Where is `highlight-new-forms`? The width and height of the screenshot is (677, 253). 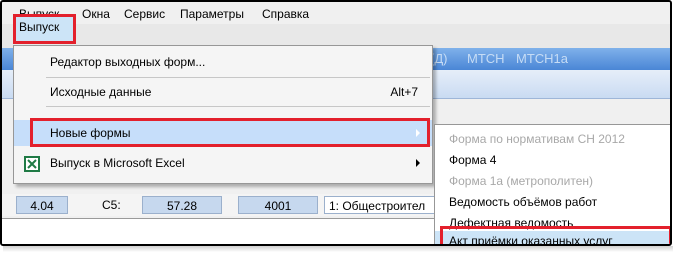 highlight-new-forms is located at coordinates (230, 132).